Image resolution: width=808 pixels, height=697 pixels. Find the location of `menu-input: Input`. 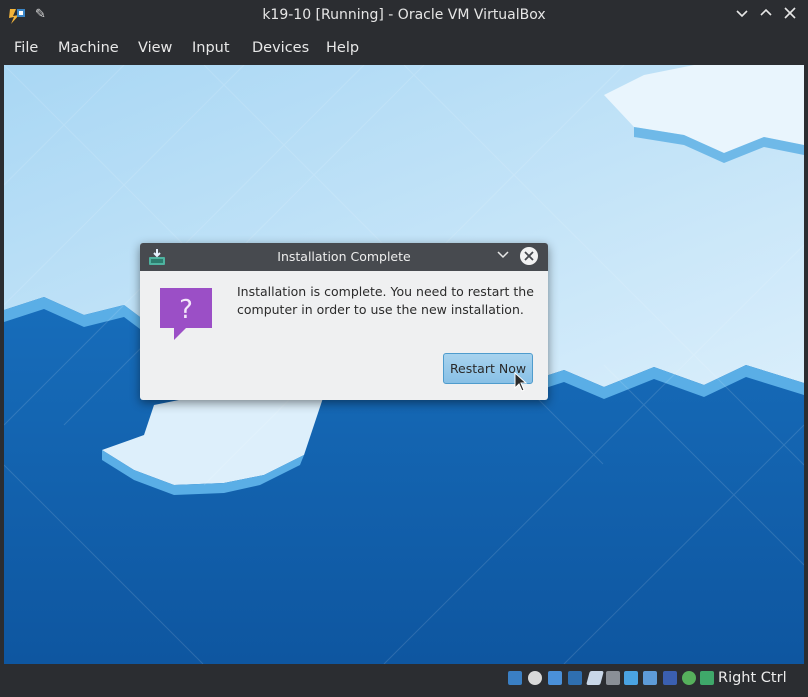

menu-input: Input is located at coordinates (211, 48).